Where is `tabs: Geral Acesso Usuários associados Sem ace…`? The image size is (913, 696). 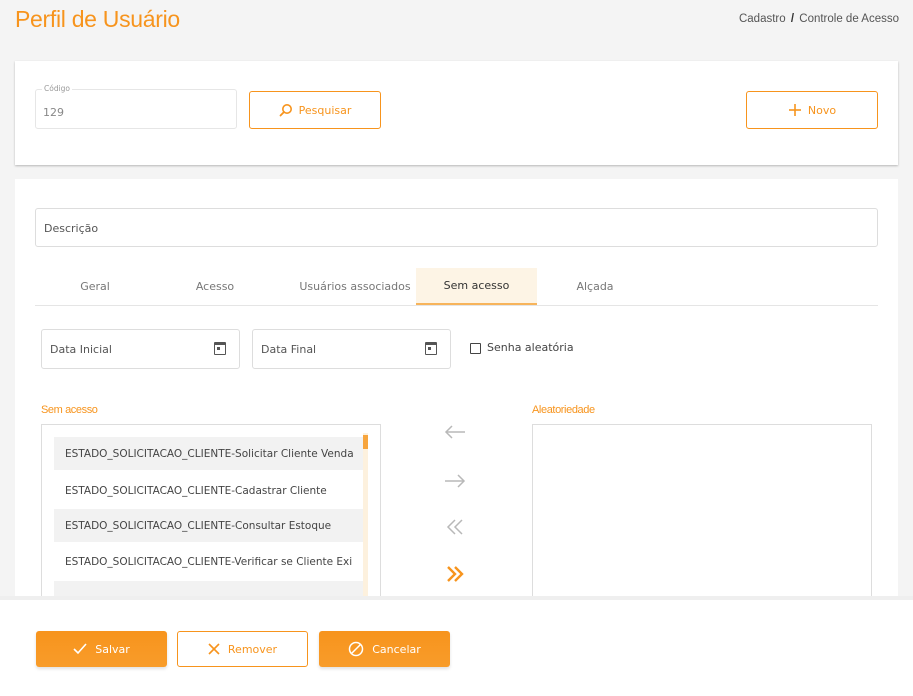 tabs: Geral Acesso Usuários associados Sem ace… is located at coordinates (456, 287).